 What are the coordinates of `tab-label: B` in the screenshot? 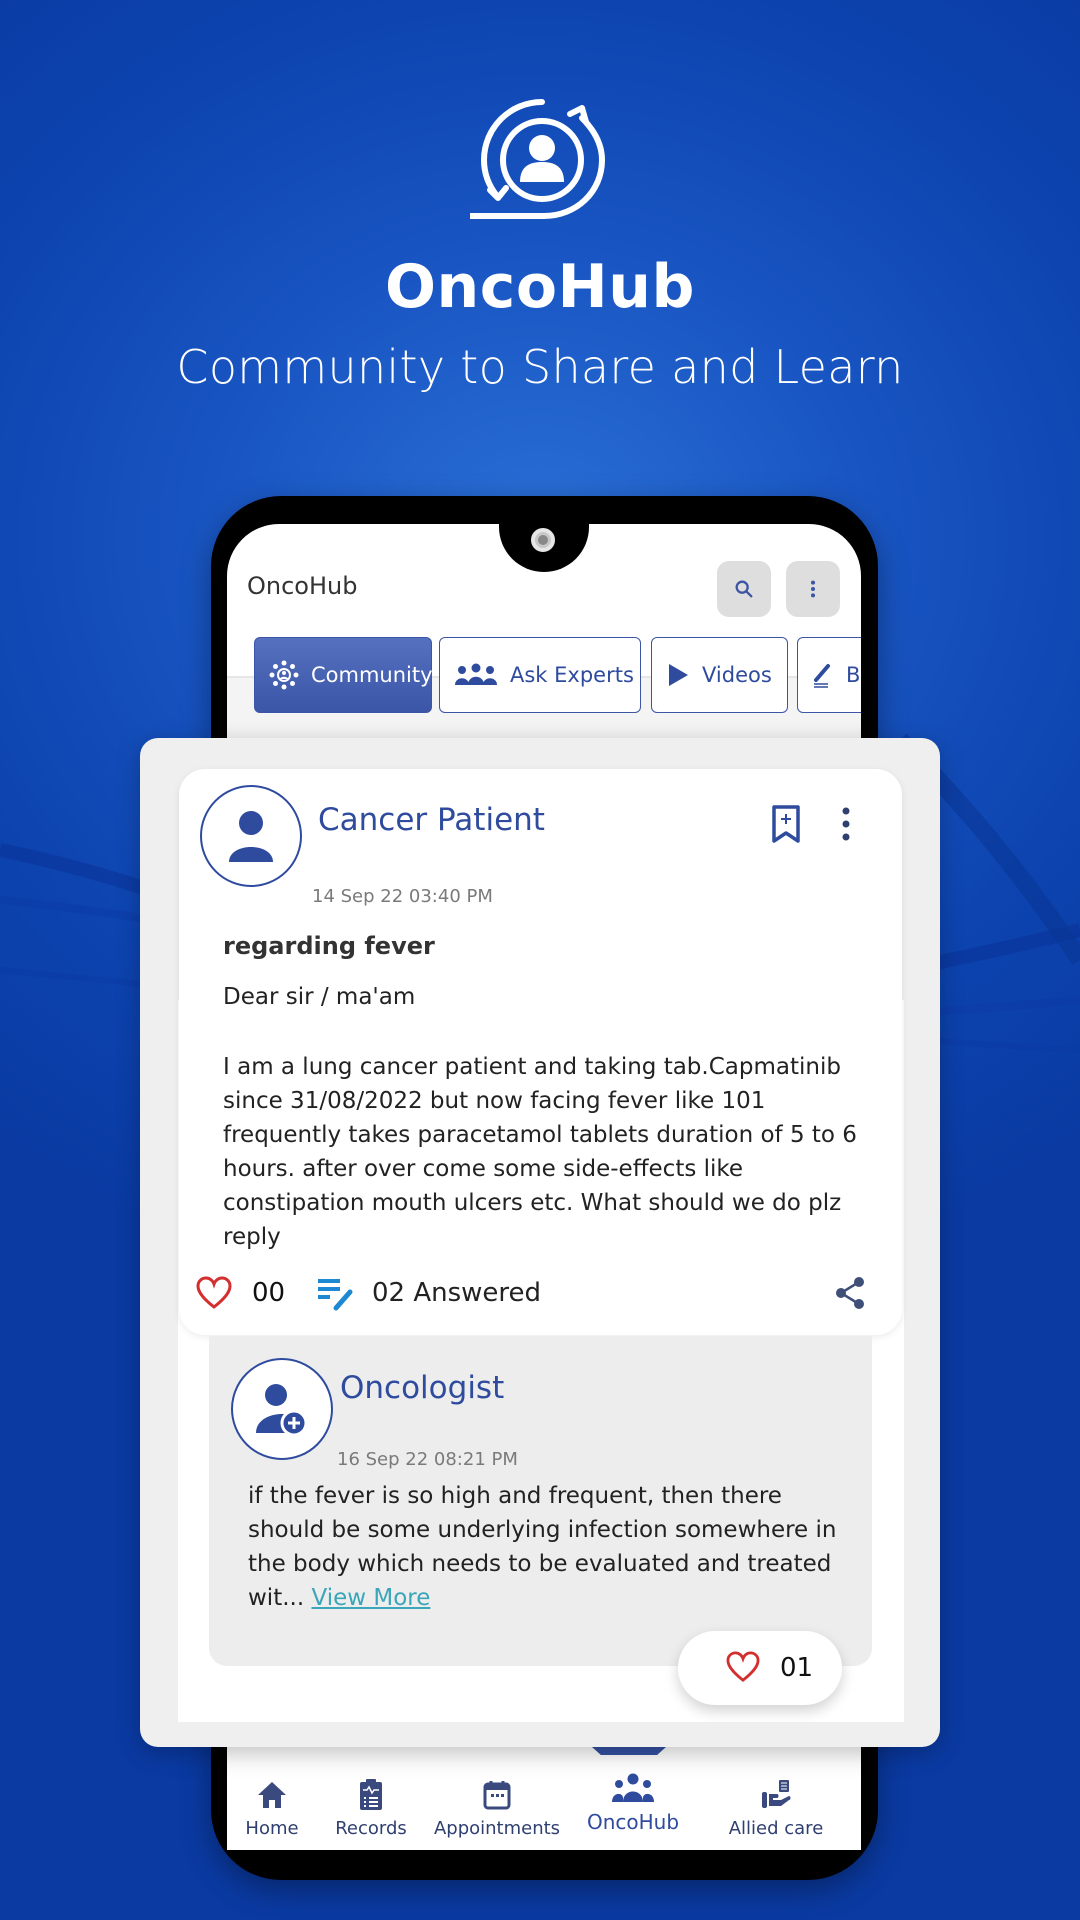 It's located at (853, 675).